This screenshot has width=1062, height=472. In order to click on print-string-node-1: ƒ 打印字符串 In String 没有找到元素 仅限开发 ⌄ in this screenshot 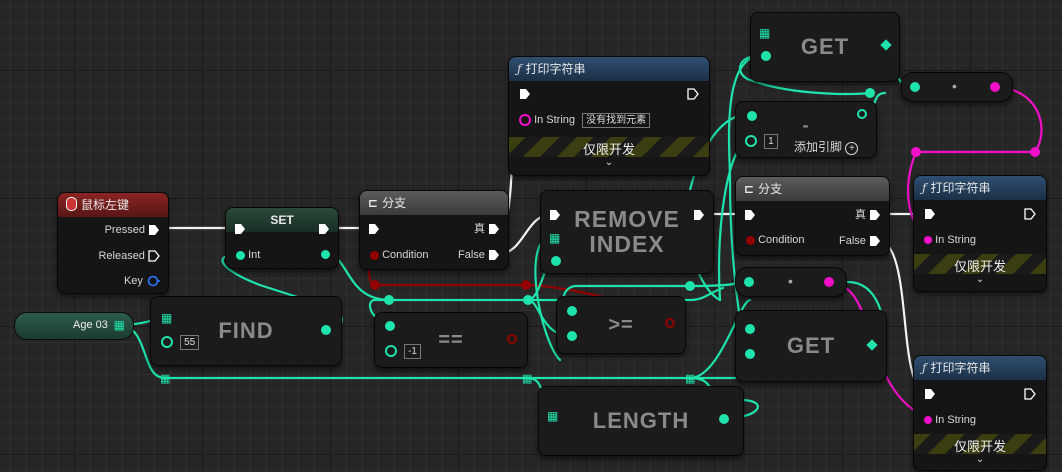, I will do `click(609, 116)`.